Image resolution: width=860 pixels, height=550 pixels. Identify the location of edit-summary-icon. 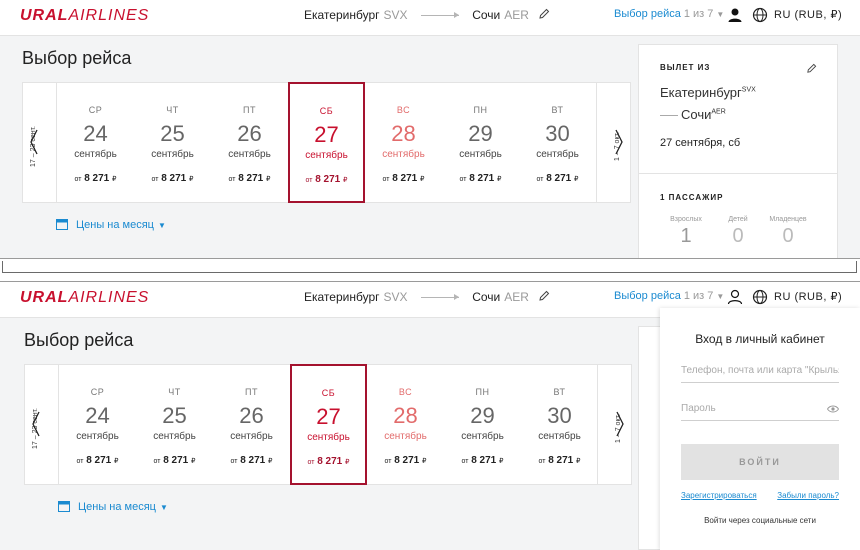
(811, 68).